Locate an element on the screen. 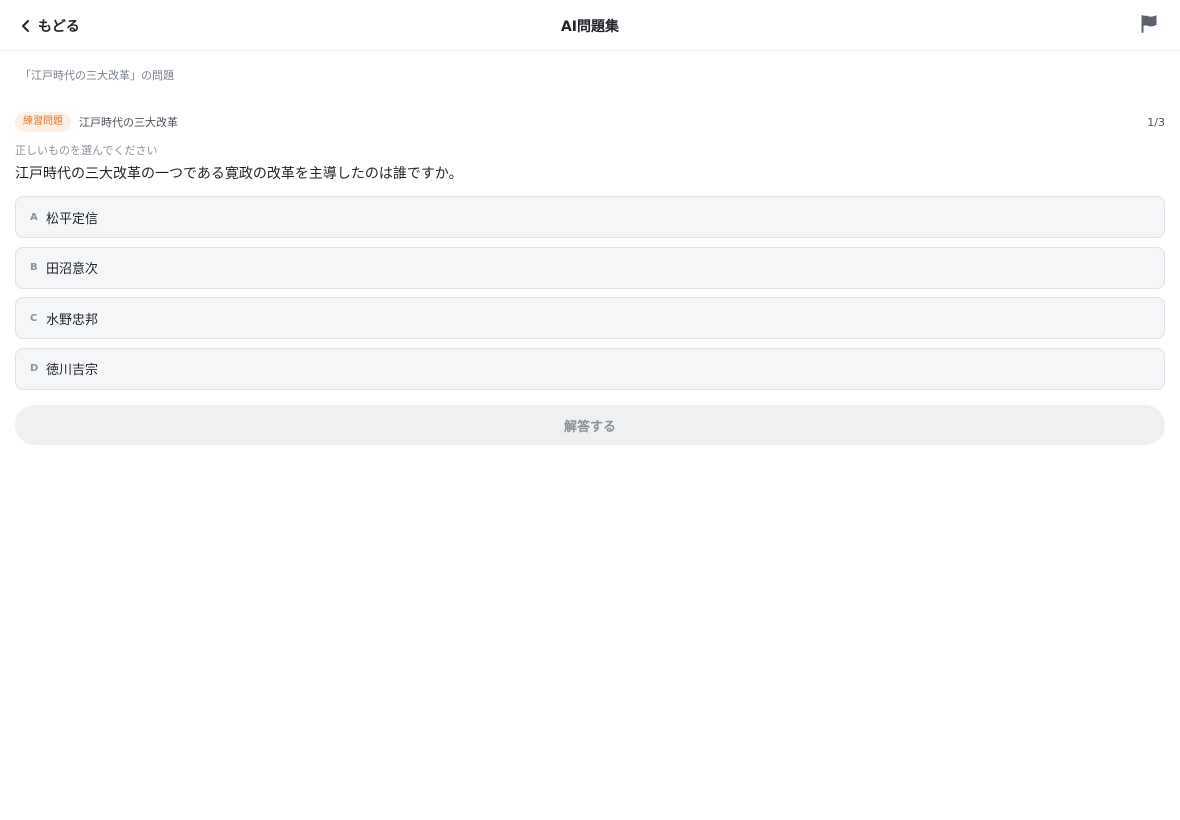 The width and height of the screenshot is (1180, 820). chevron-left-icon is located at coordinates (26, 26).